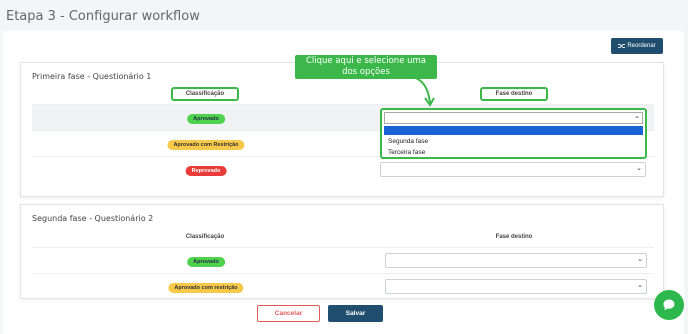  Describe the element at coordinates (343, 169) in the screenshot. I see `table-row: Reprovado ⌄` at that location.